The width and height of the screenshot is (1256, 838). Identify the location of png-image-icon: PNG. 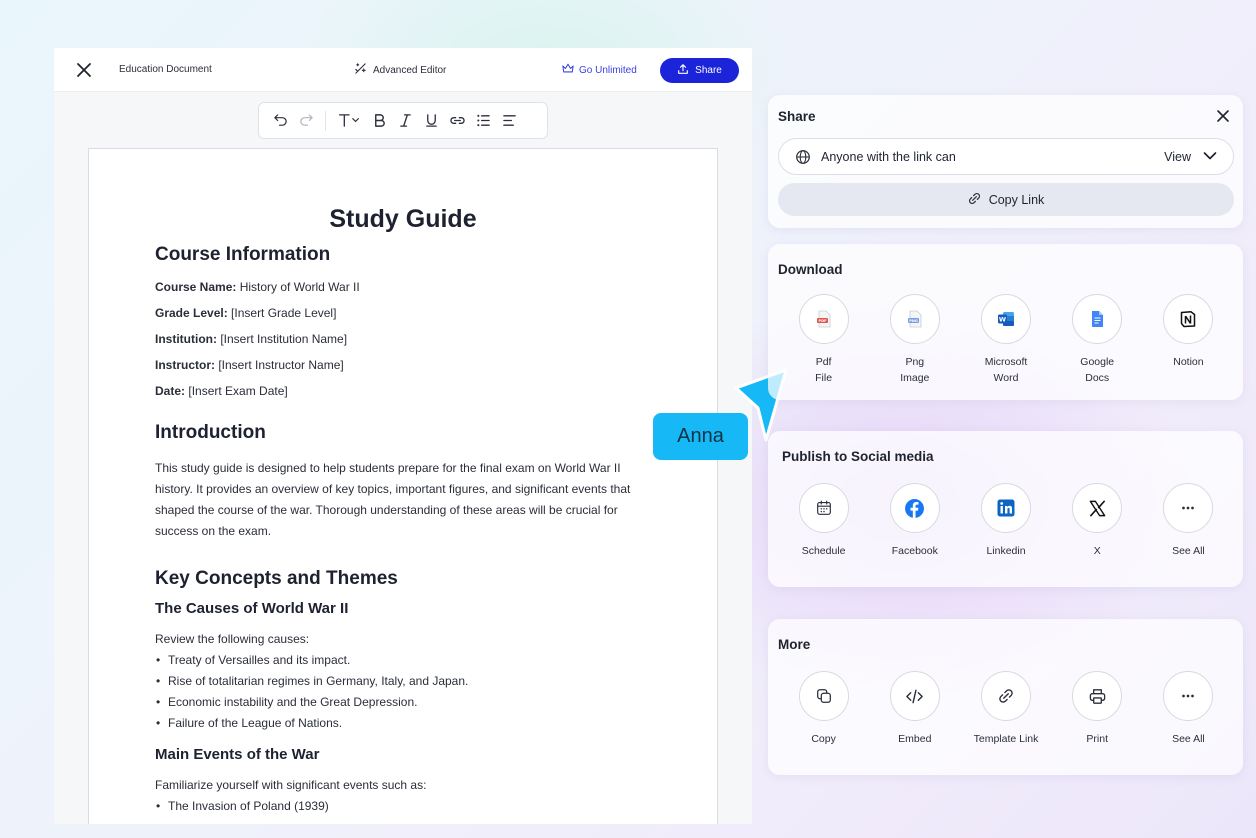
(914, 319).